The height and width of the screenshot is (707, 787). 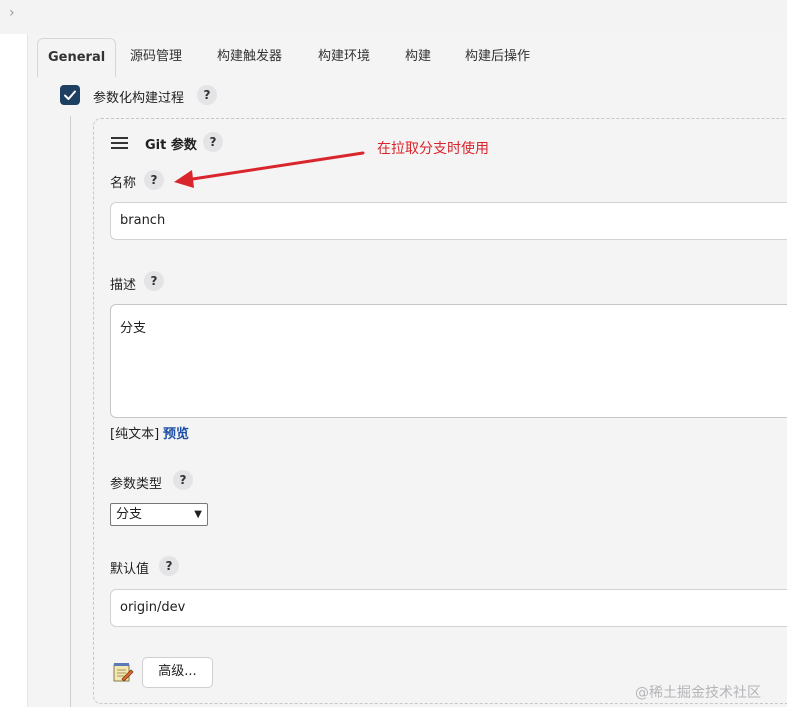 I want to click on parameterized-label: 参数化构建过程, so click(x=139, y=98).